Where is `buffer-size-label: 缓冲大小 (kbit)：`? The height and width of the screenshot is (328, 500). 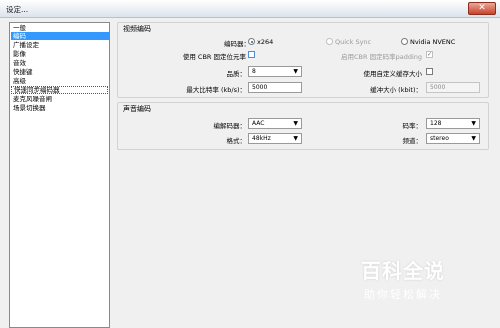 buffer-size-label: 缓冲大小 (kbit)： is located at coordinates (396, 90).